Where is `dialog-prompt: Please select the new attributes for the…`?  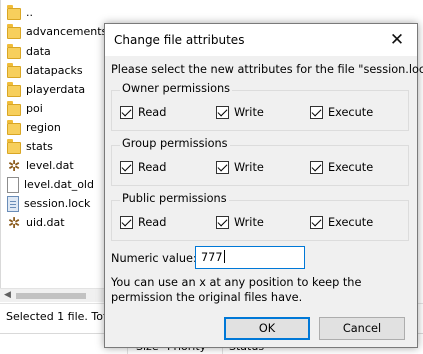 dialog-prompt: Please select the new attributes for the… is located at coordinates (267, 69).